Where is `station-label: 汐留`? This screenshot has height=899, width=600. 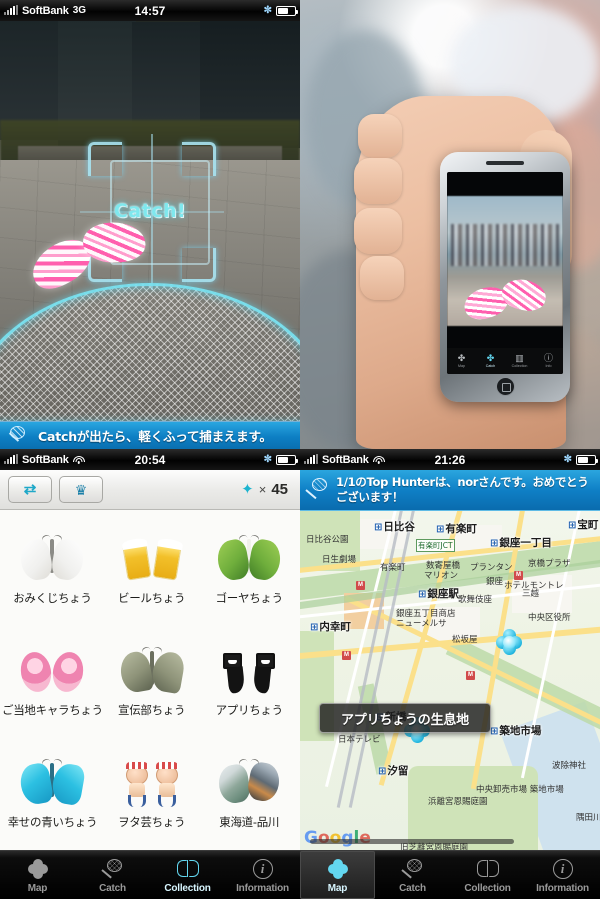 station-label: 汐留 is located at coordinates (393, 770).